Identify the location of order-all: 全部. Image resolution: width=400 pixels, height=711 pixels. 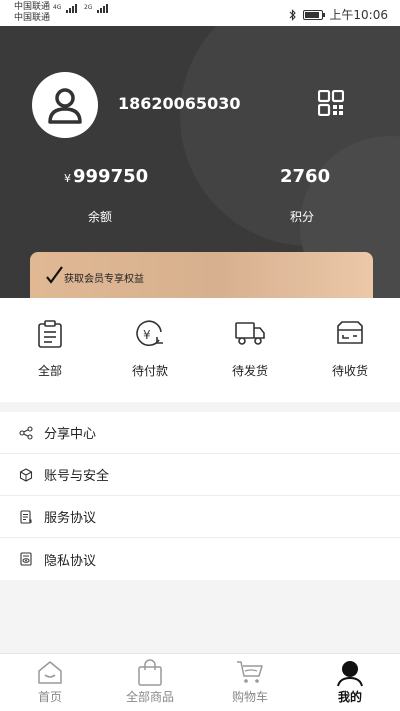
(50, 350).